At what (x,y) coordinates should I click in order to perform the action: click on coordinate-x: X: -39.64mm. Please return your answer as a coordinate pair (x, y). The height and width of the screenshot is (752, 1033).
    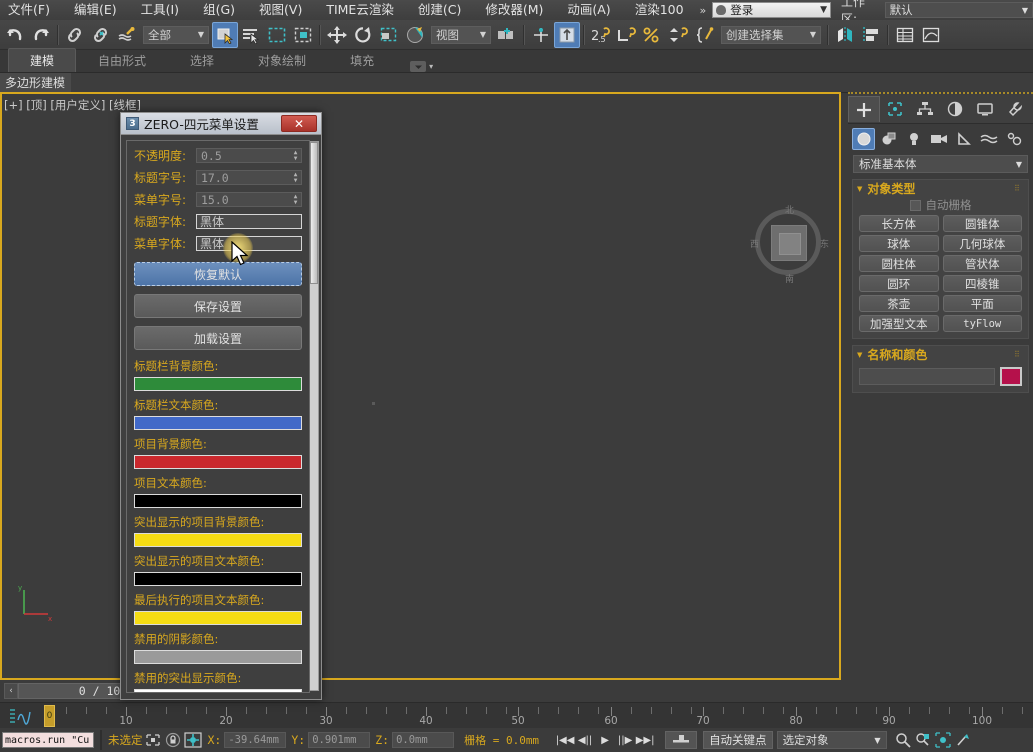
    Looking at the image, I should click on (247, 740).